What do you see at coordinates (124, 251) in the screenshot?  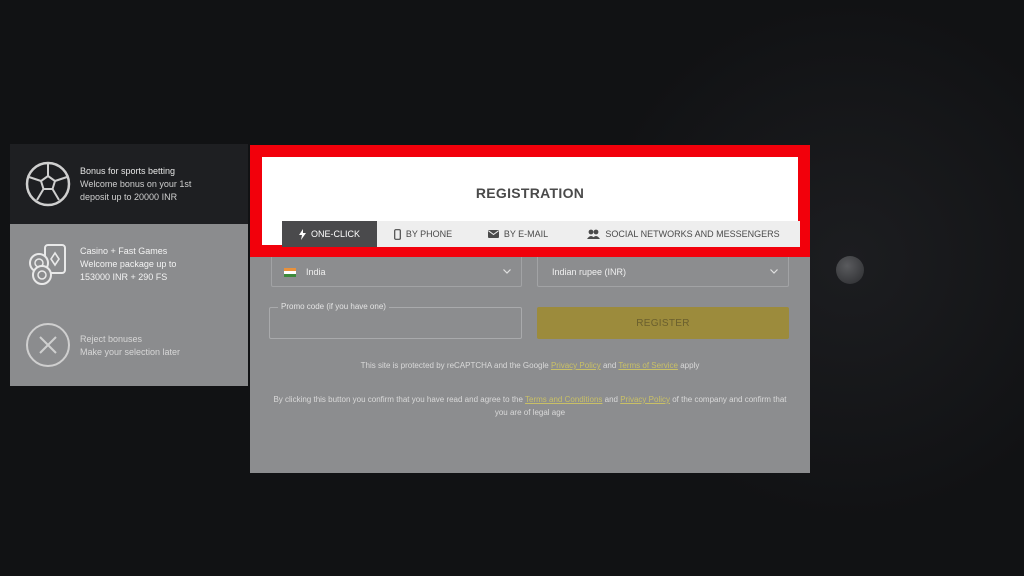 I see `bonus-title: Casino + Fast Games` at bounding box center [124, 251].